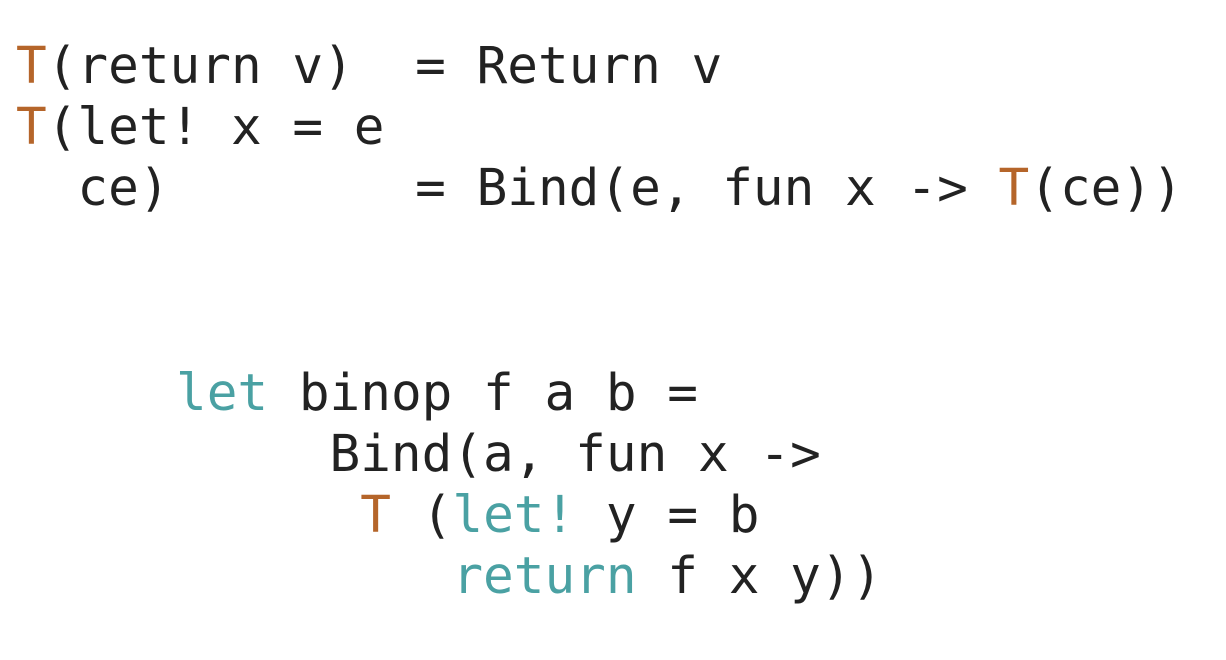 This screenshot has height=660, width=1226. I want to click on example-line-2: Bind(a, fun x ->, so click(529, 454).